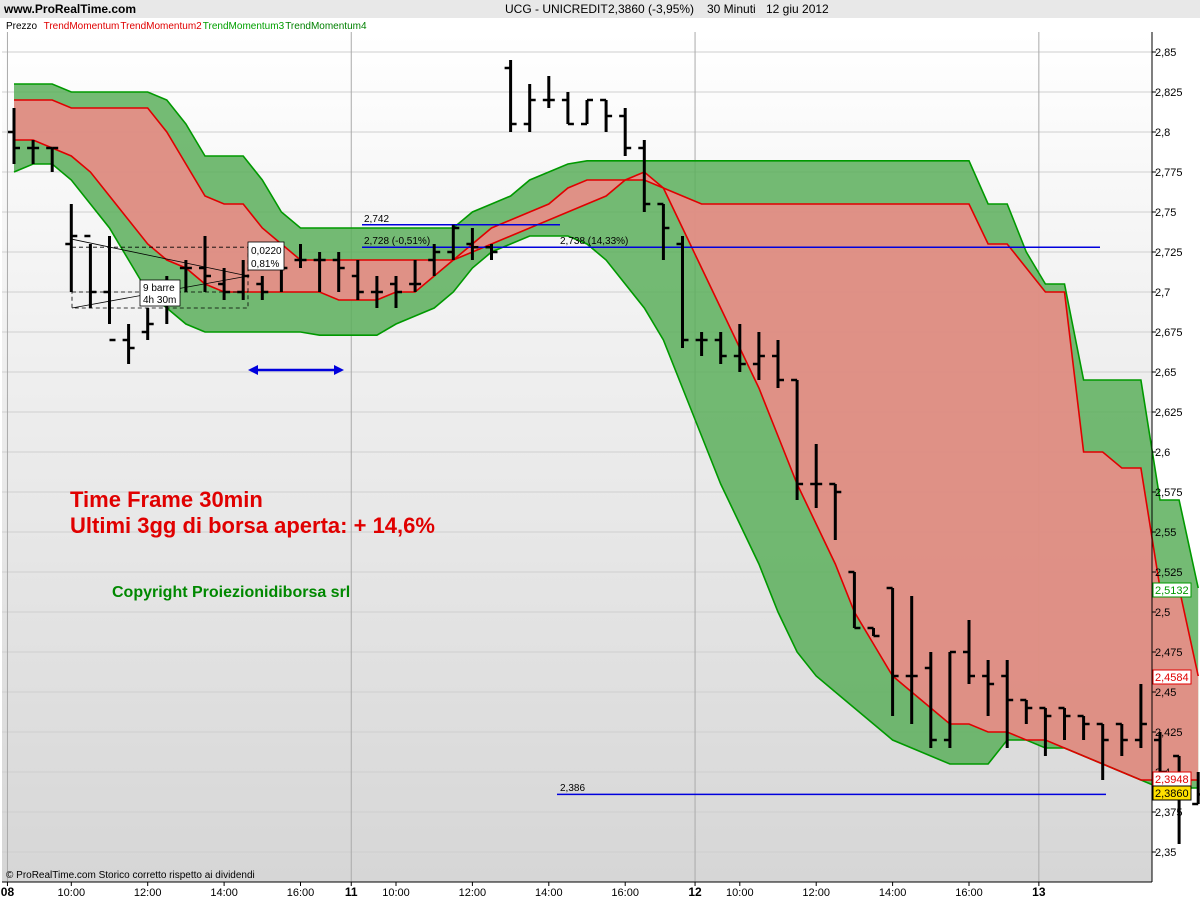  What do you see at coordinates (1169, 573) in the screenshot?
I see `y-tick-label: 2,525` at bounding box center [1169, 573].